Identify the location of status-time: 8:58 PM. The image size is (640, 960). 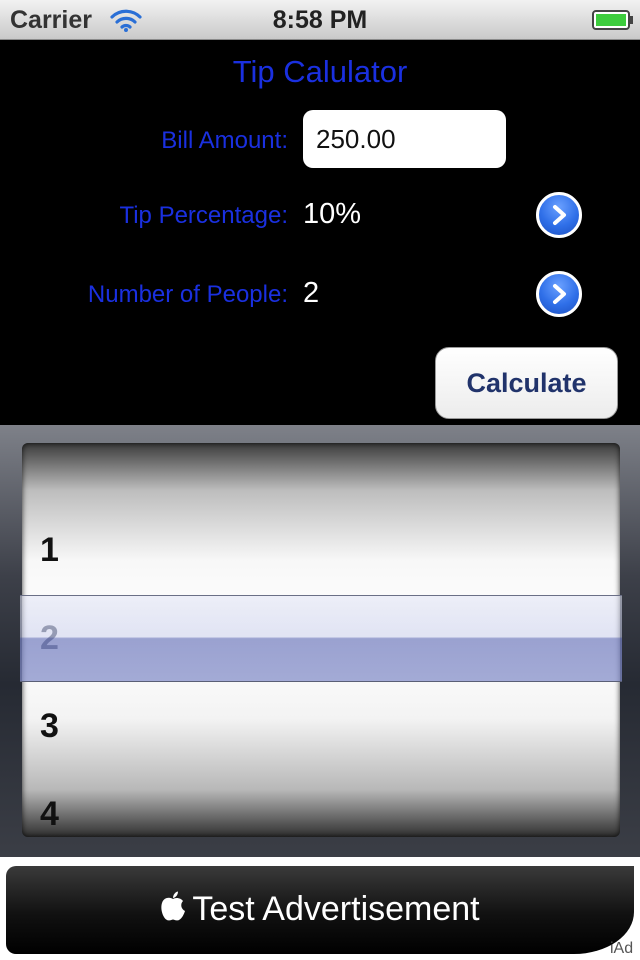
(320, 20).